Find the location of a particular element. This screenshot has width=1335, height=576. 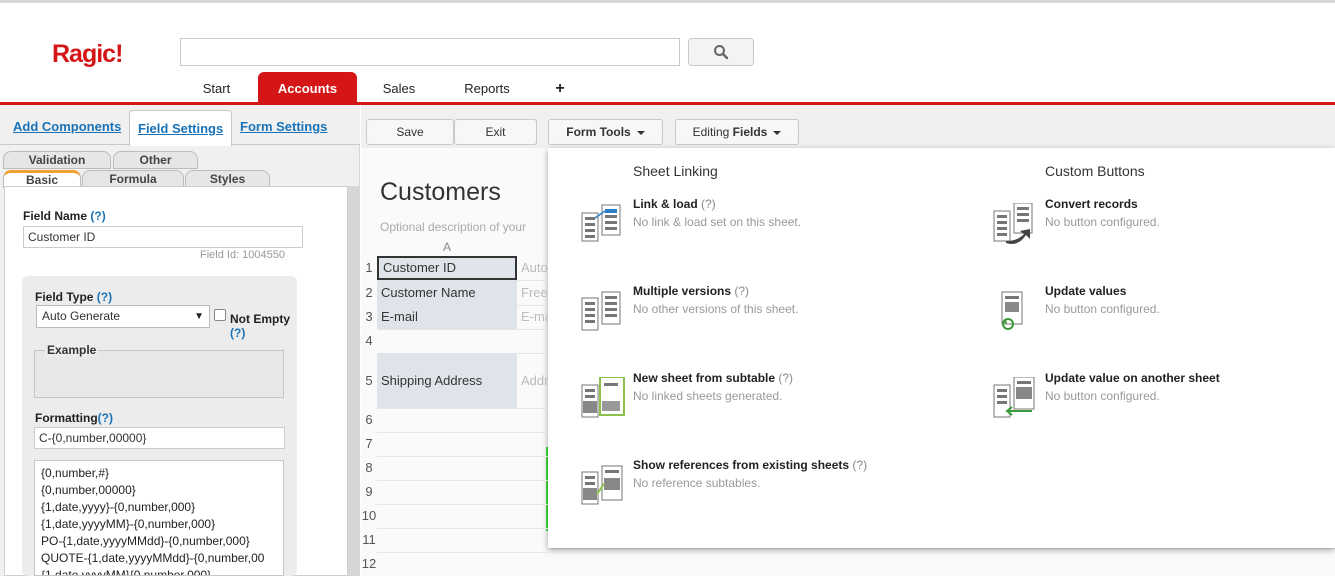

menu-item-update-values: Update values No button configured. is located at coordinates (1145, 320).